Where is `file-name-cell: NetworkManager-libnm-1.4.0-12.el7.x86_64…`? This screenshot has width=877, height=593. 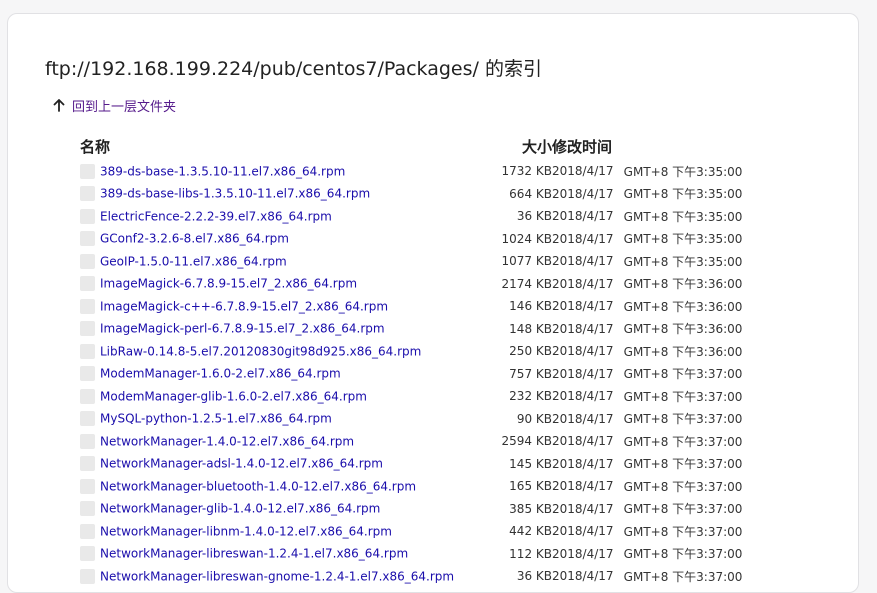 file-name-cell: NetworkManager-libnm-1.4.0-12.el7.x86_64… is located at coordinates (280, 531).